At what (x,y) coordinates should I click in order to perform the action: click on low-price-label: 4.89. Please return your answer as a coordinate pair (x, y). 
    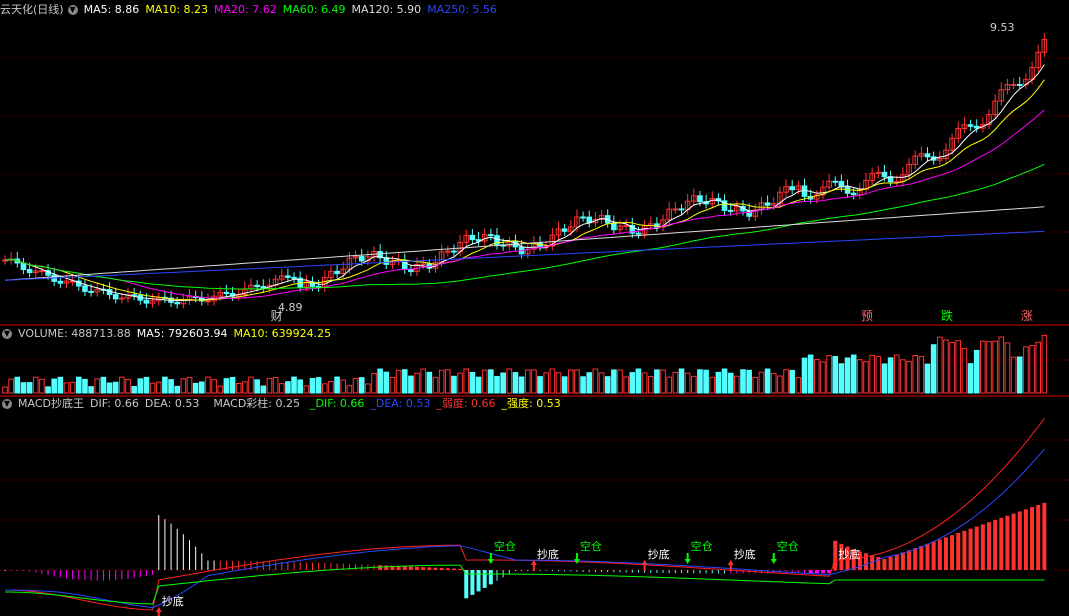
    Looking at the image, I should click on (290, 307).